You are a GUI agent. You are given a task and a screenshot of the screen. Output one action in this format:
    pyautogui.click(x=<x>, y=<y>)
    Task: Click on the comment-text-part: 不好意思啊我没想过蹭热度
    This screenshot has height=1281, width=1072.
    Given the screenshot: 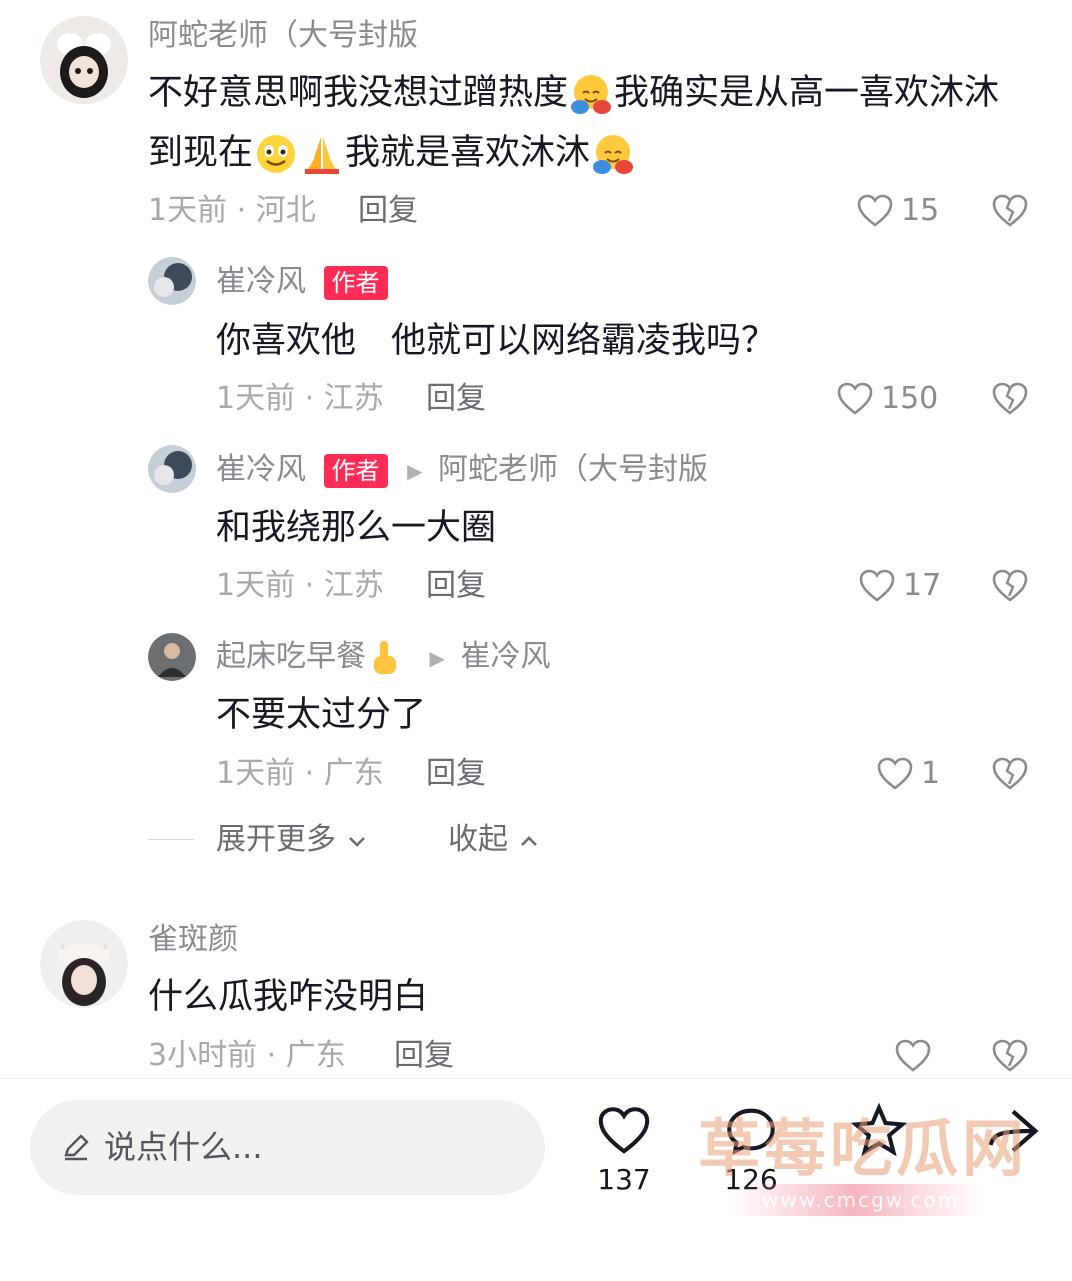 What is the action you would take?
    pyautogui.click(x=358, y=93)
    